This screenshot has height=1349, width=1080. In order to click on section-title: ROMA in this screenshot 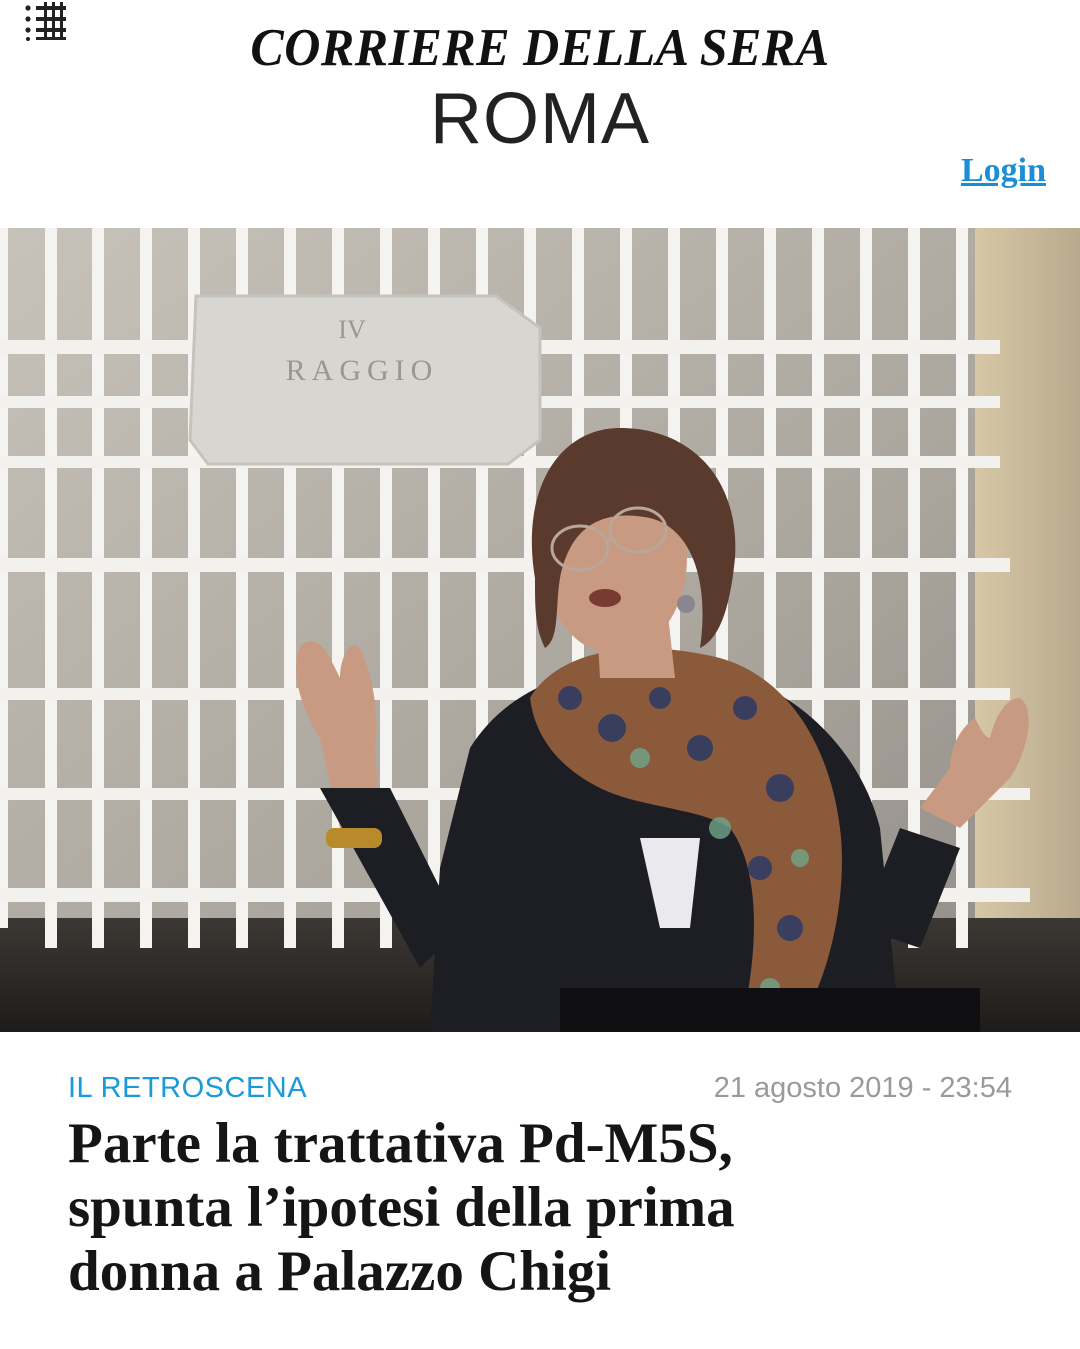, I will do `click(540, 119)`.